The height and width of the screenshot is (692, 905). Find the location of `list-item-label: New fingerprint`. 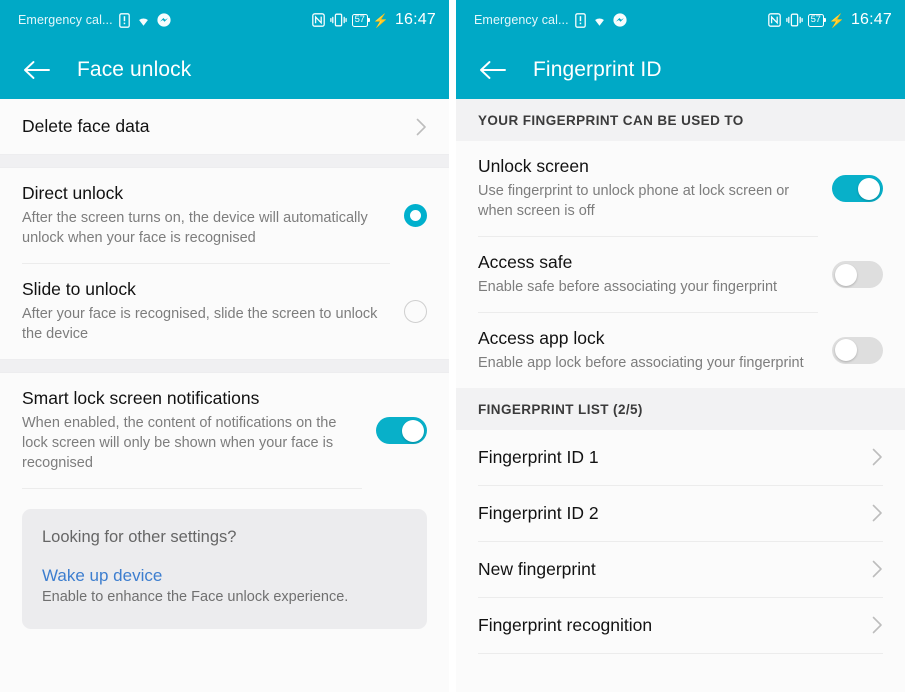

list-item-label: New fingerprint is located at coordinates (537, 568).